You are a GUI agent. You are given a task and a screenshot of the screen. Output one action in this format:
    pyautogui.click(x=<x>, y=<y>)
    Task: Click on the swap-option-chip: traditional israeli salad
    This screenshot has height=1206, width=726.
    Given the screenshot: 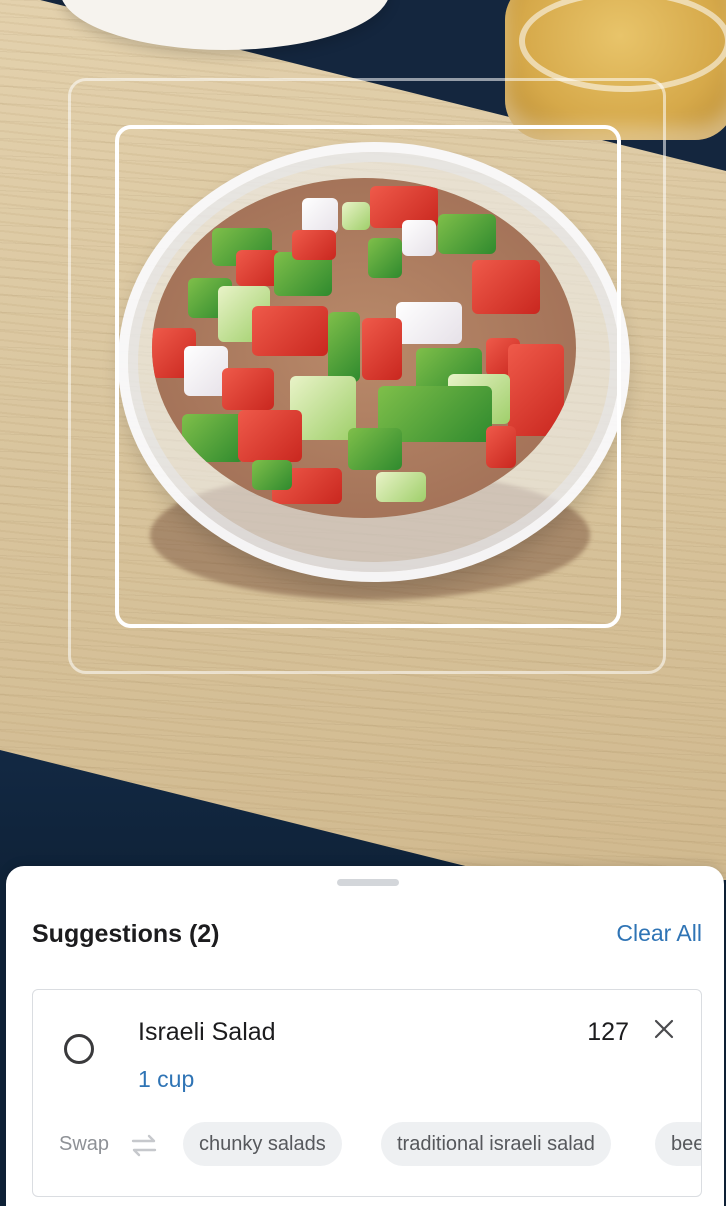 What is the action you would take?
    pyautogui.click(x=496, y=1144)
    